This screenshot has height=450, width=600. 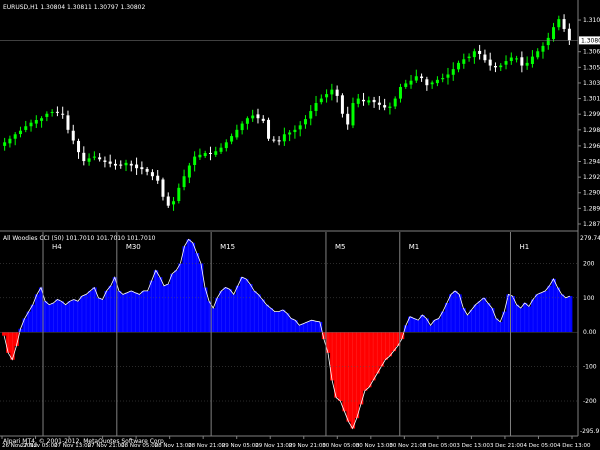 What do you see at coordinates (591, 193) in the screenshot?
I see `price-tick-label: 1.29095` at bounding box center [591, 193].